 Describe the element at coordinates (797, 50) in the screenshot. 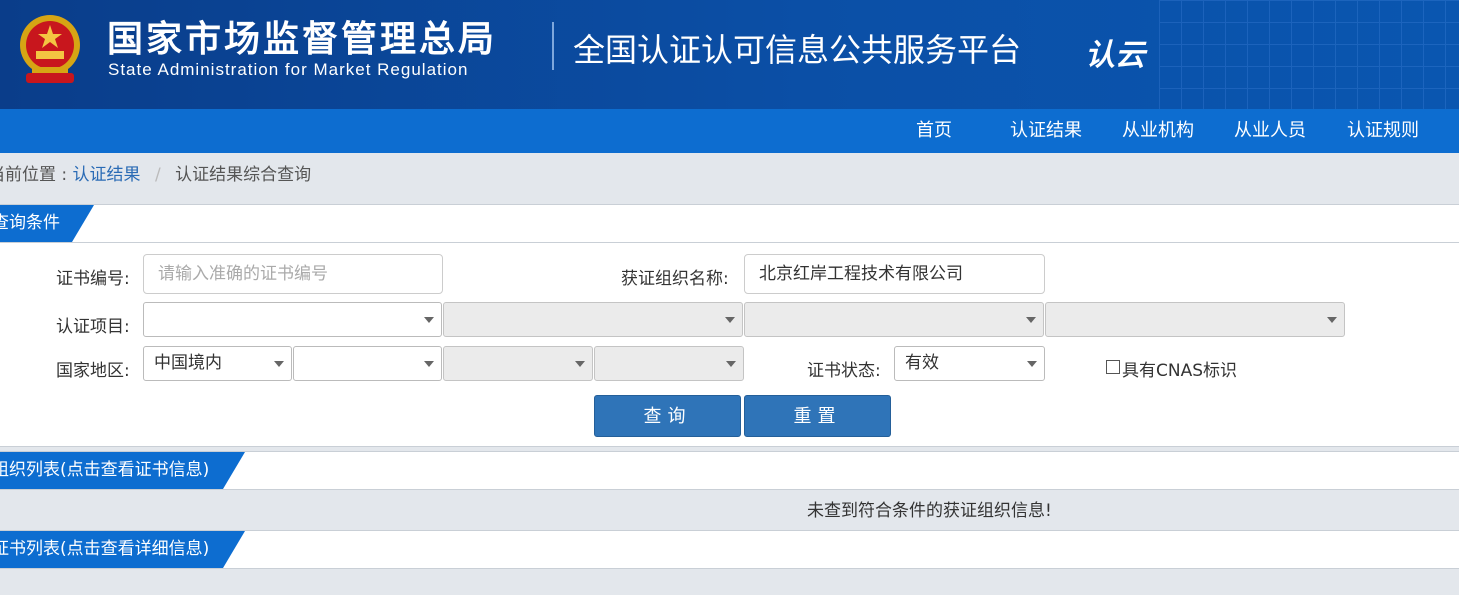

I see `platform-title: 全国认证认可信息公共服务平台` at that location.